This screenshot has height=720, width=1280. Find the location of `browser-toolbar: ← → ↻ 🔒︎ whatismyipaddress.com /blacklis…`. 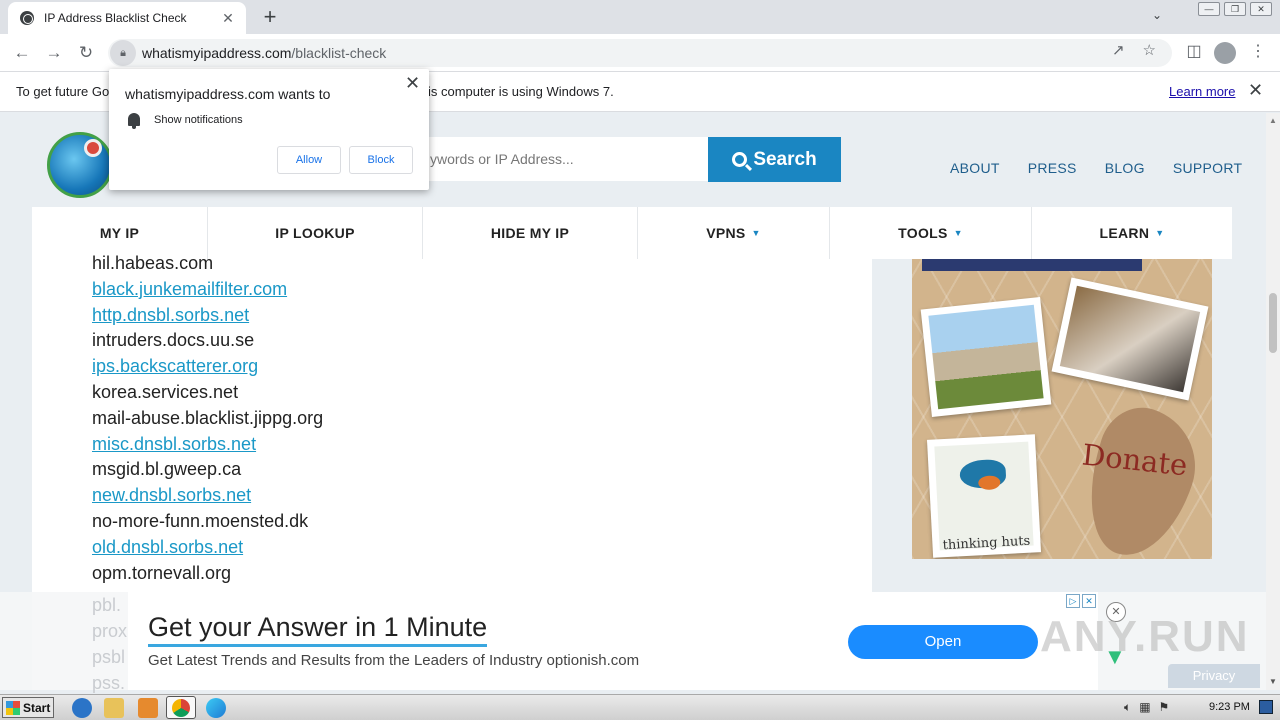

browser-toolbar: ← → ↻ 🔒︎ whatismyipaddress.com /blacklis… is located at coordinates (640, 53).